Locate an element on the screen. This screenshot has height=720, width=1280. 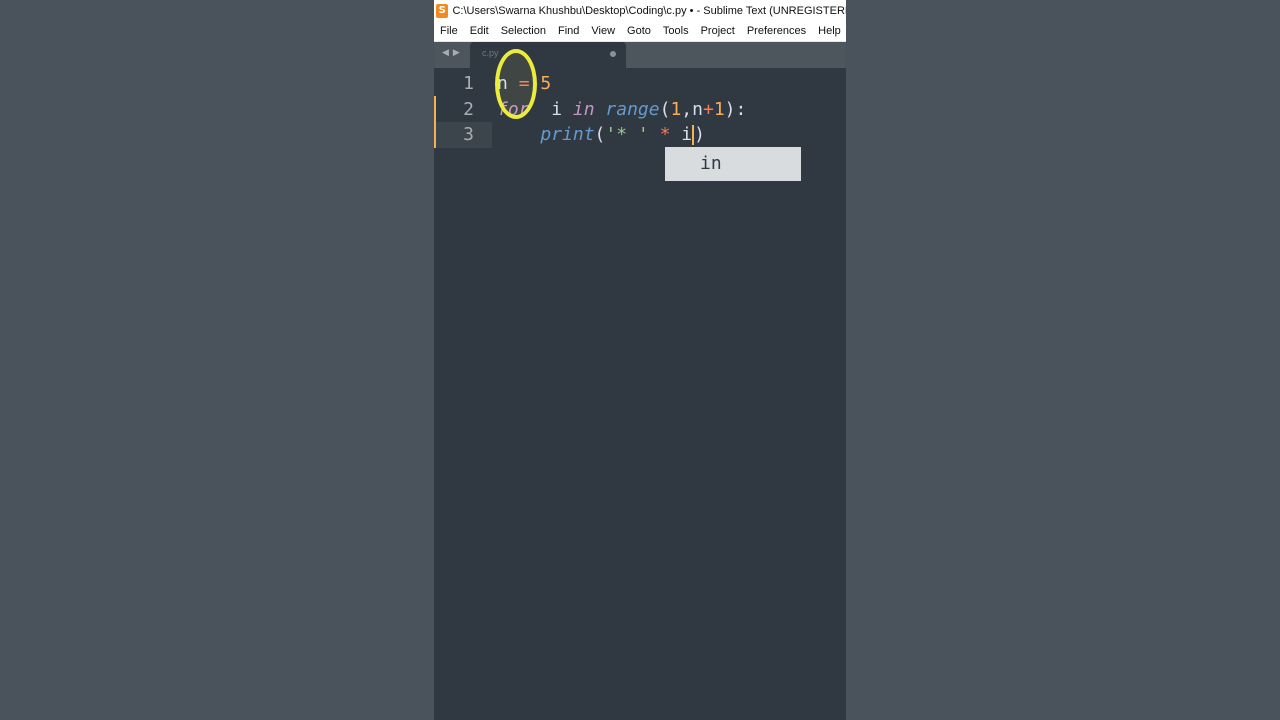
menu-project: Project is located at coordinates (718, 31).